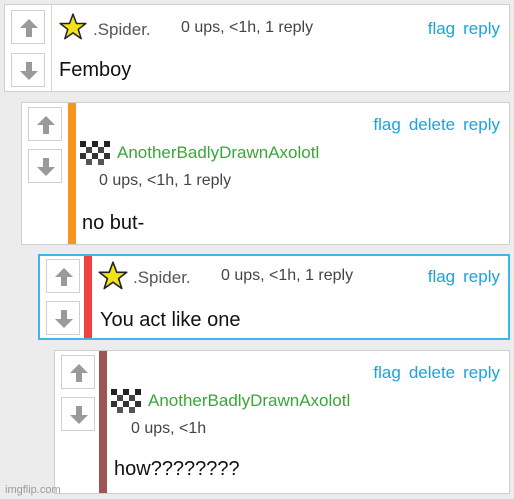 The image size is (514, 499). I want to click on comment-text: Femboy, so click(95, 70).